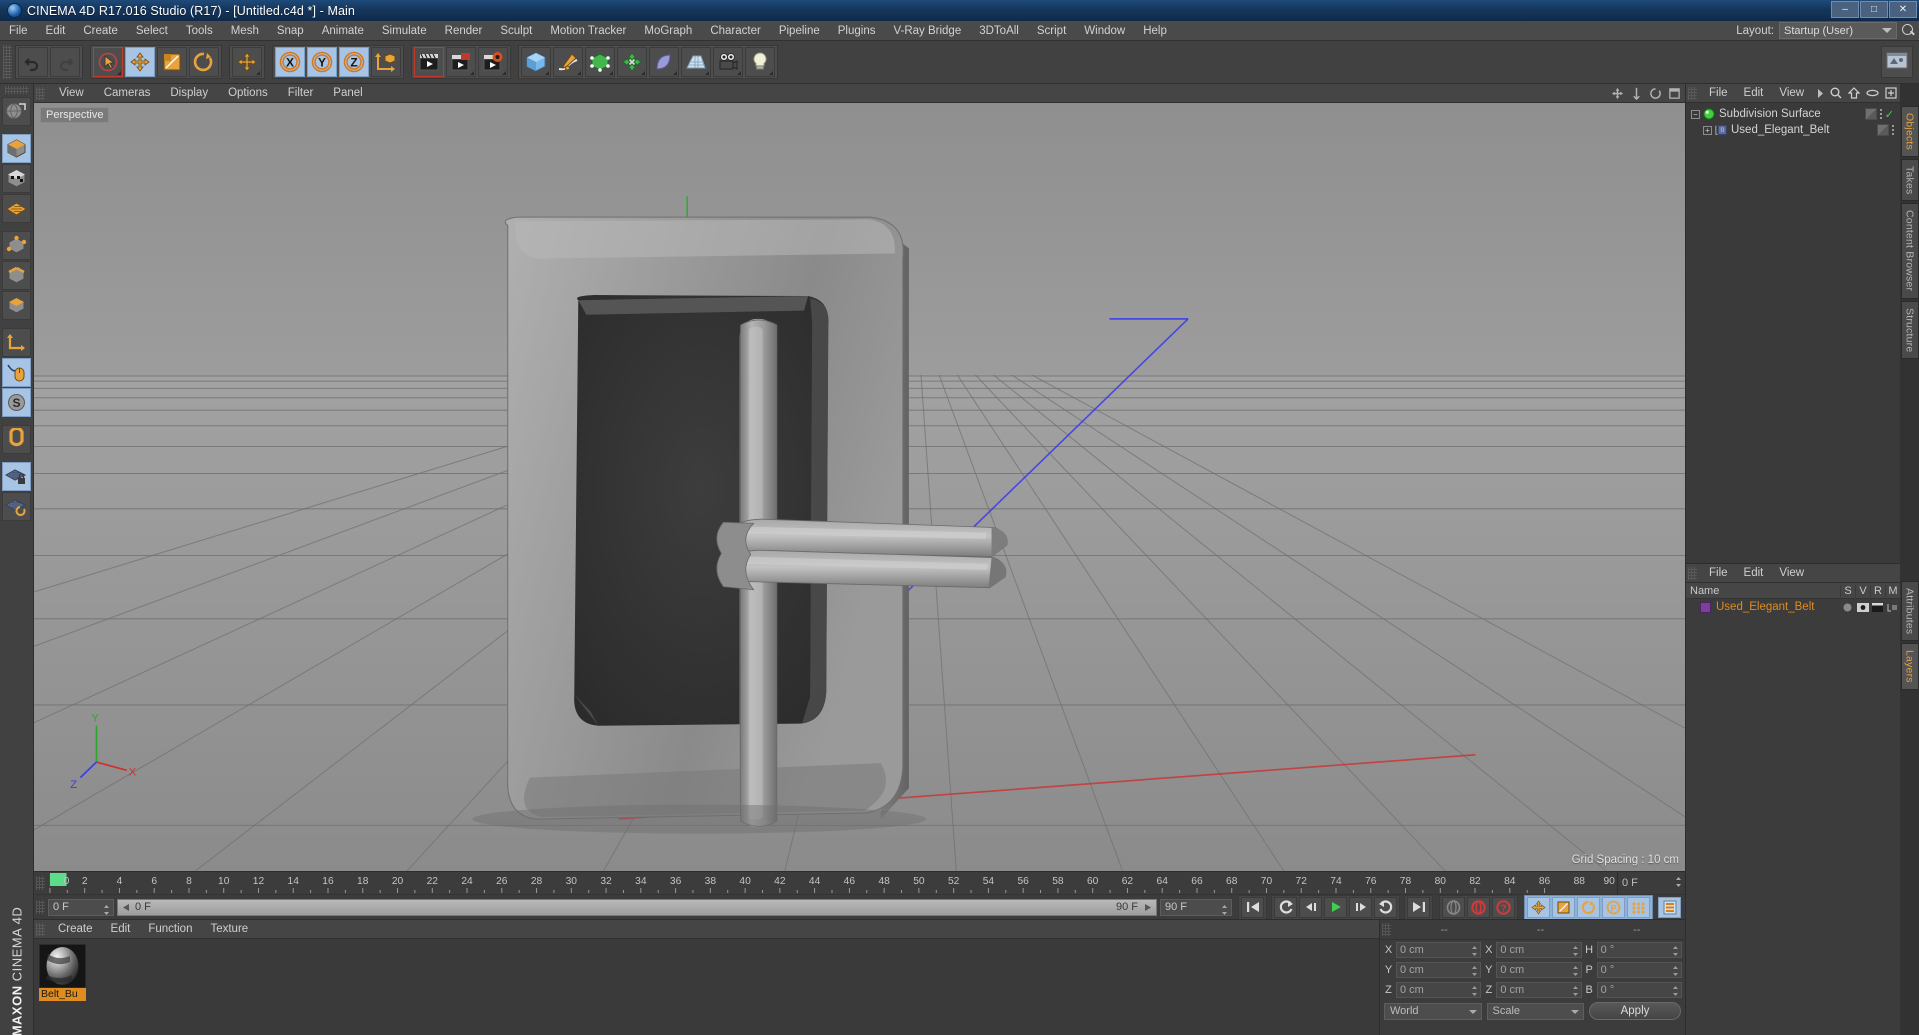  Describe the element at coordinates (1453, 907) in the screenshot. I see `autokeying-button` at that location.